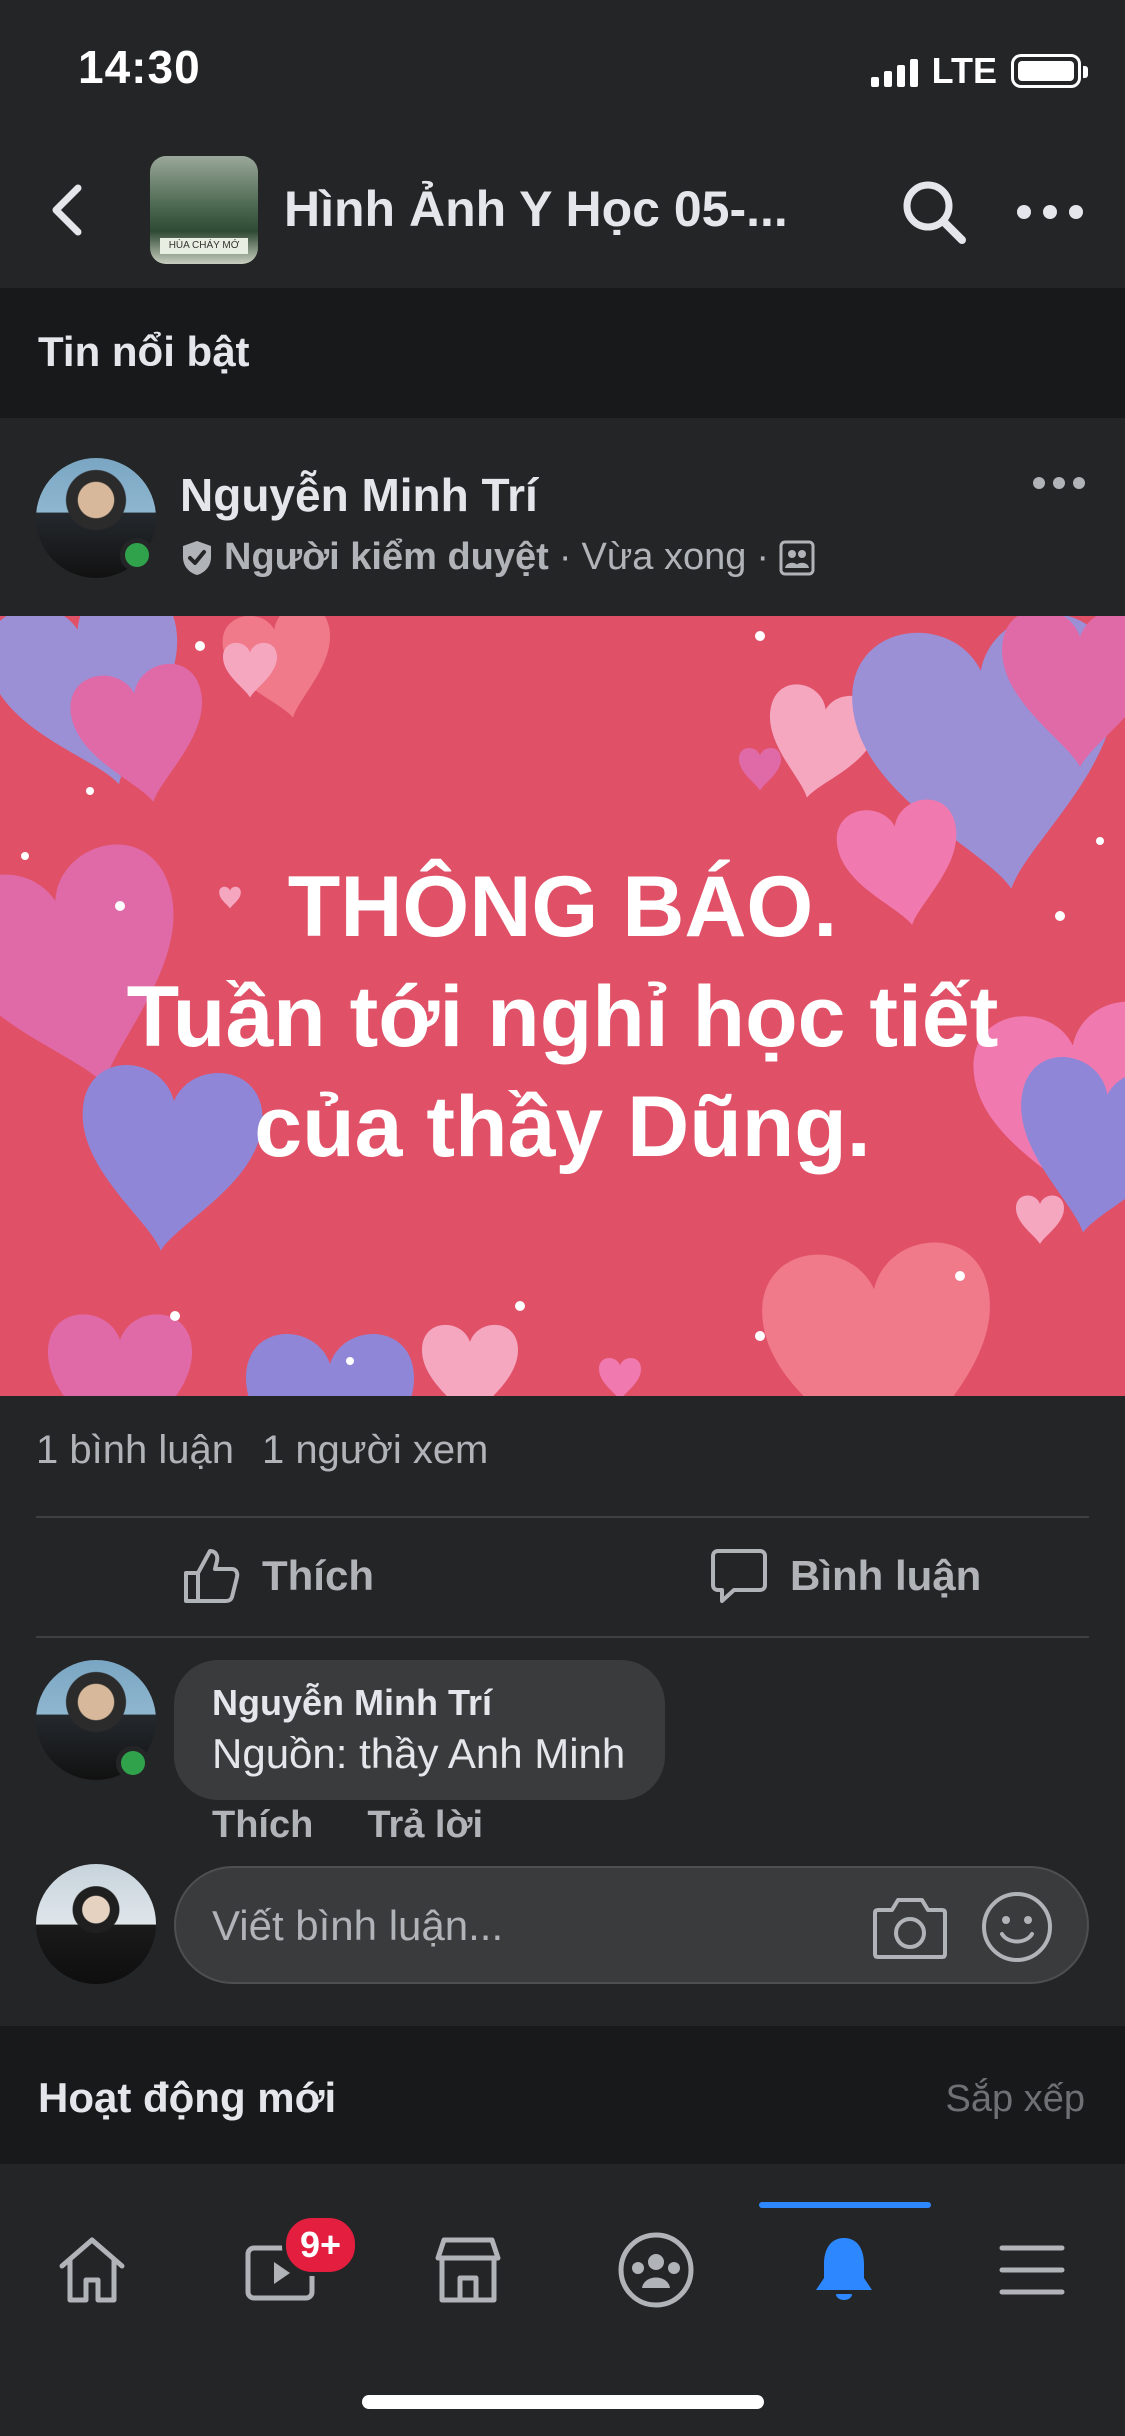 This screenshot has width=1125, height=2436. I want to click on post-text-line: Tuần tới nghỉ học tiết, so click(562, 1017).